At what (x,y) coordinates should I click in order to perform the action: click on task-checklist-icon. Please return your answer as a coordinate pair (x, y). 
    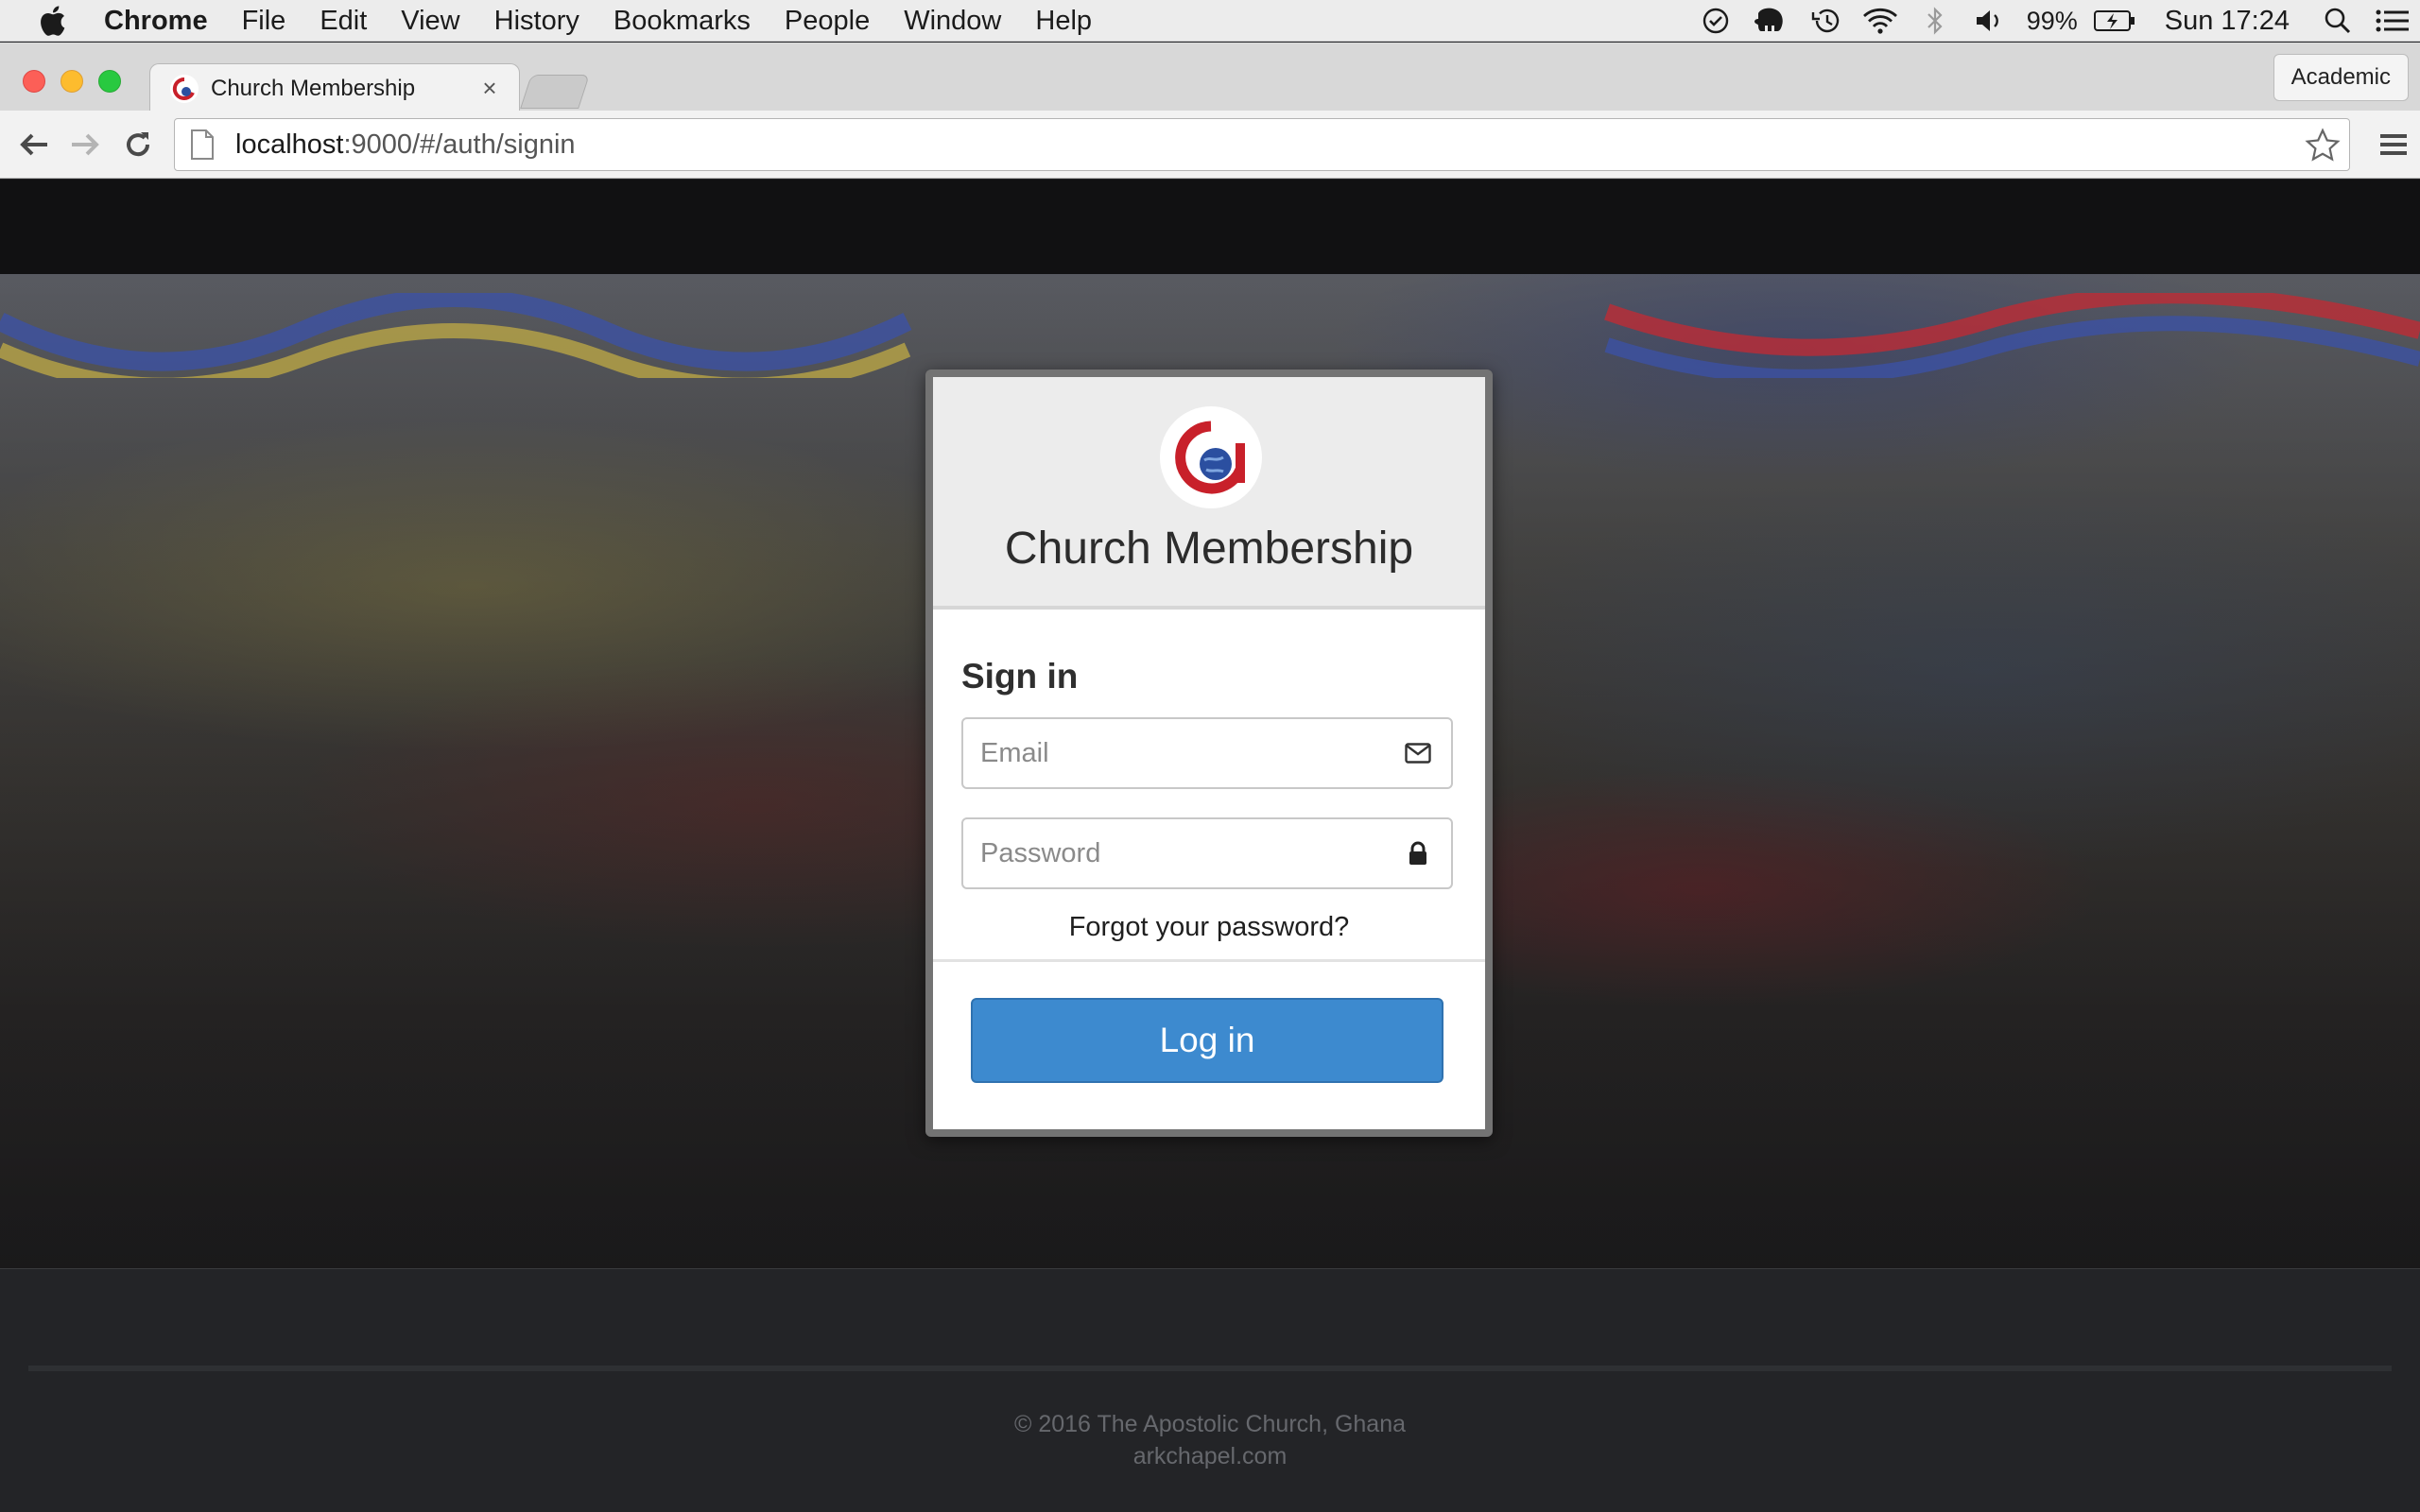
    Looking at the image, I should click on (1715, 21).